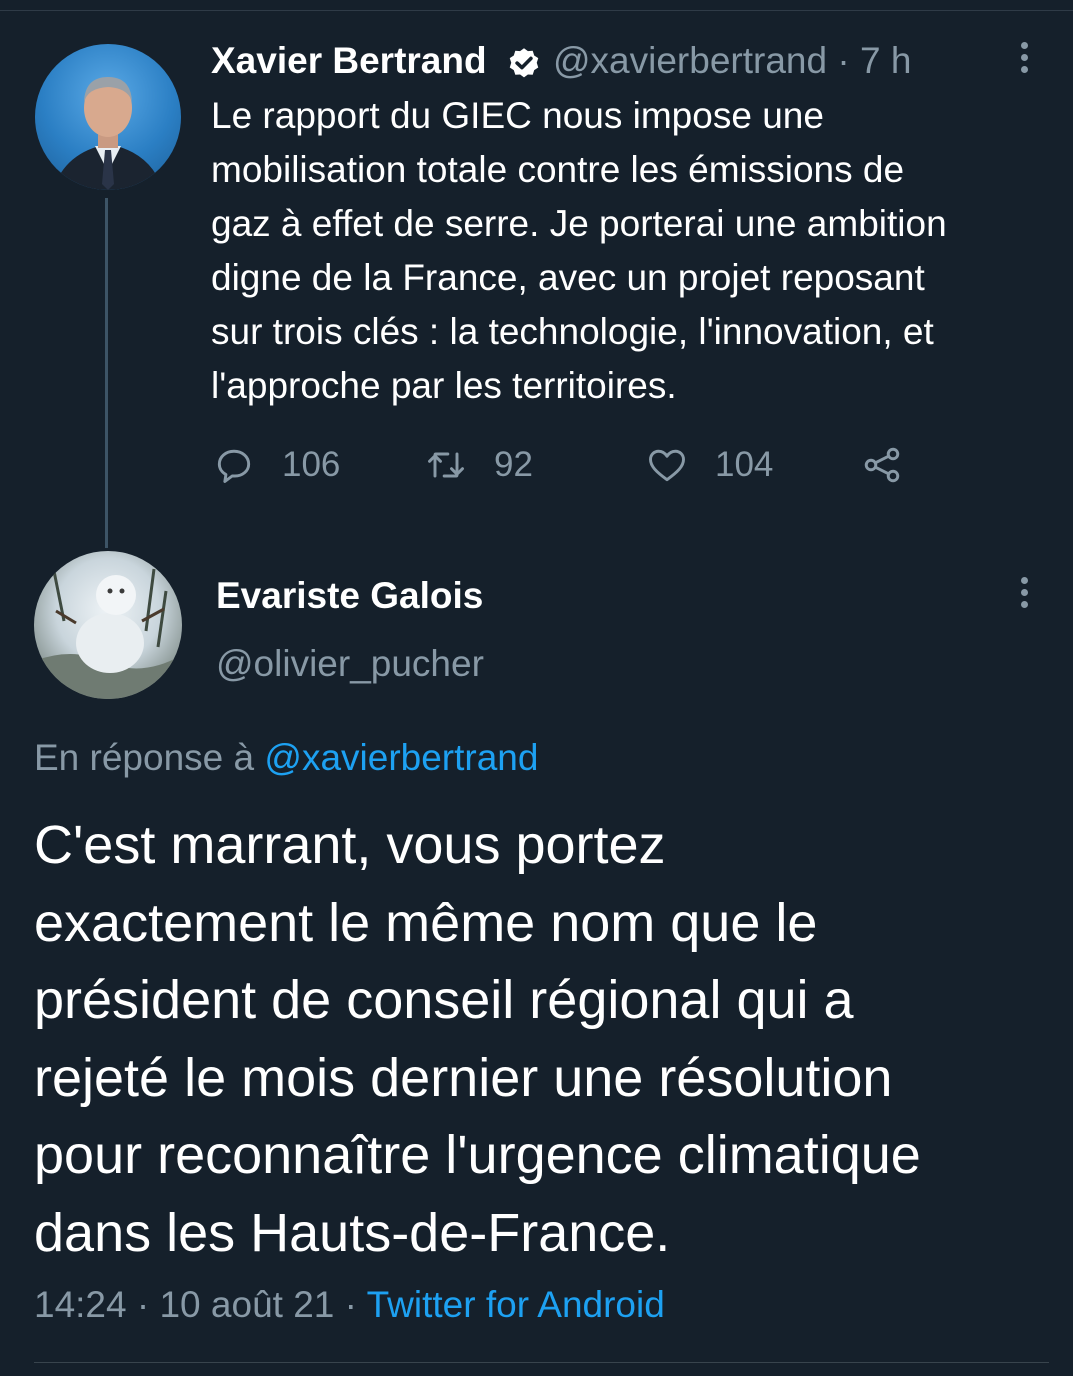  Describe the element at coordinates (744, 464) in the screenshot. I see `like-count: 104` at that location.